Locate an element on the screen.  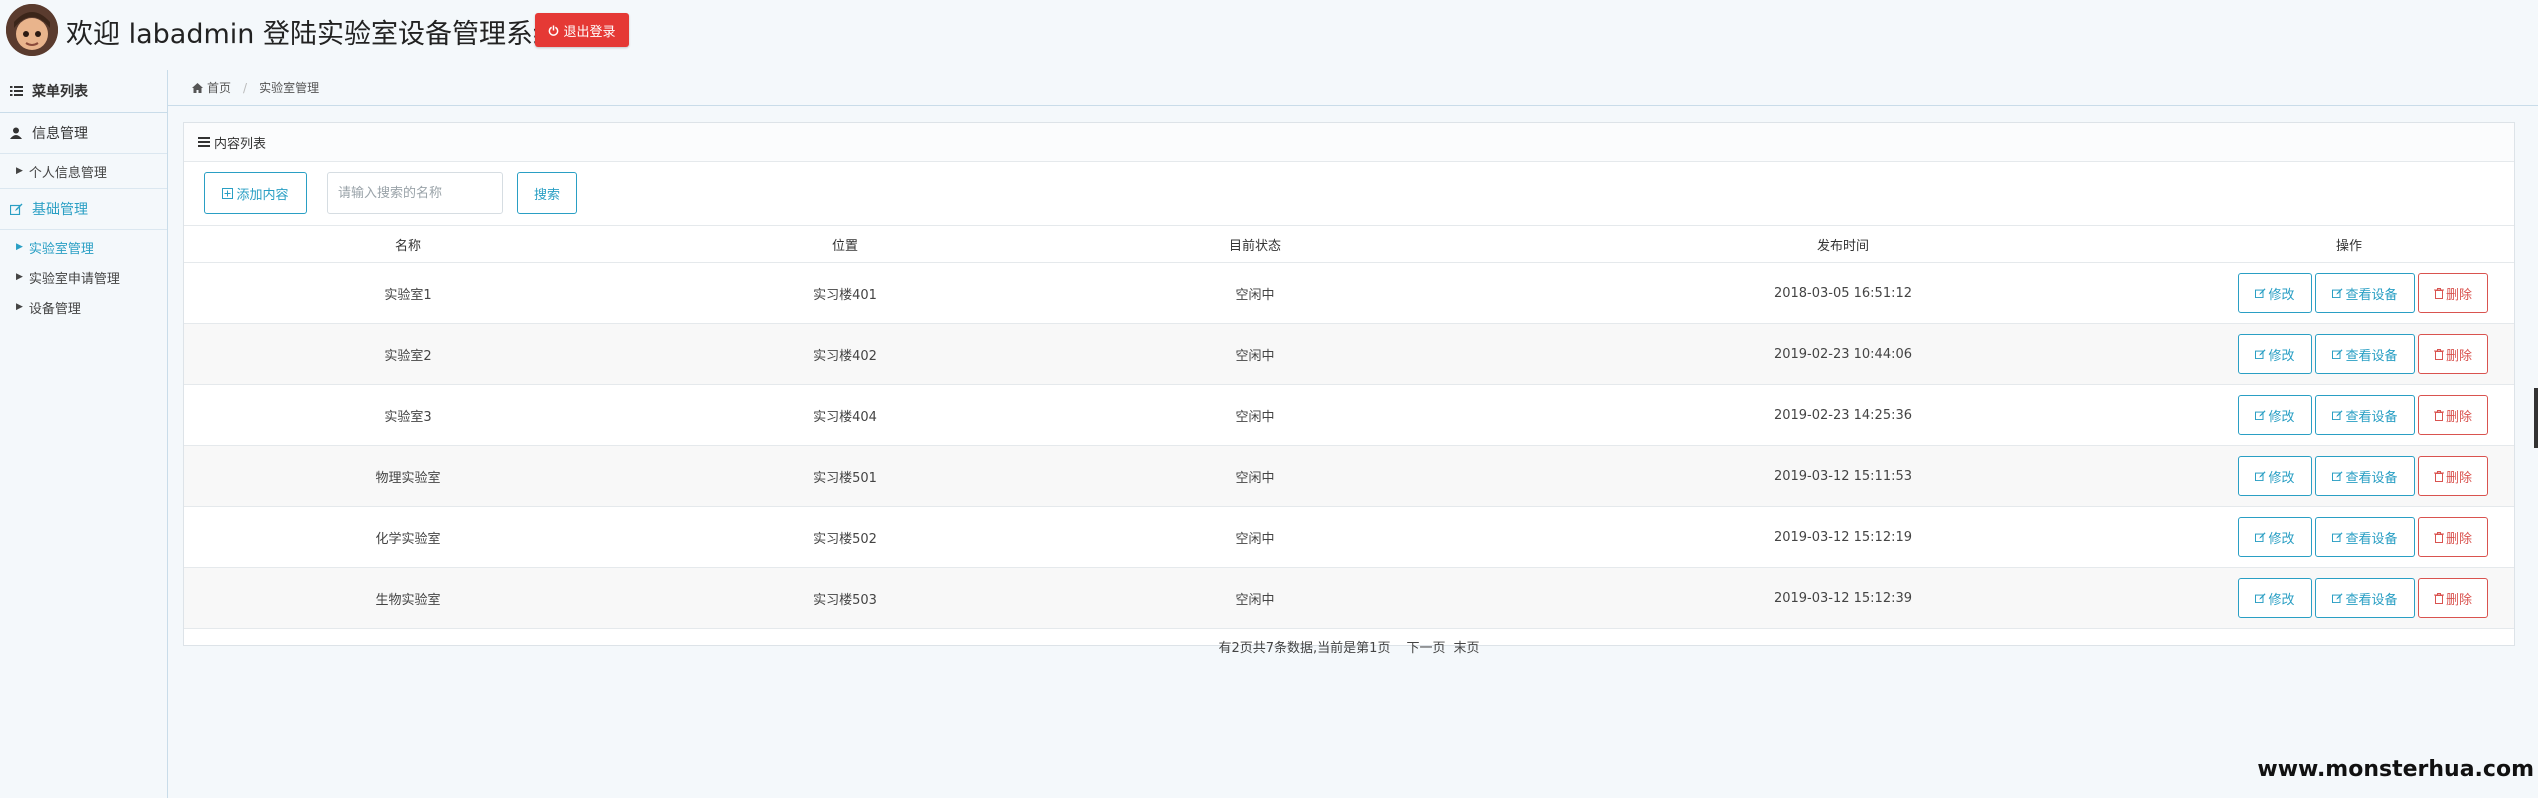
sidebar-group-label: 信息管理 is located at coordinates (60, 134).